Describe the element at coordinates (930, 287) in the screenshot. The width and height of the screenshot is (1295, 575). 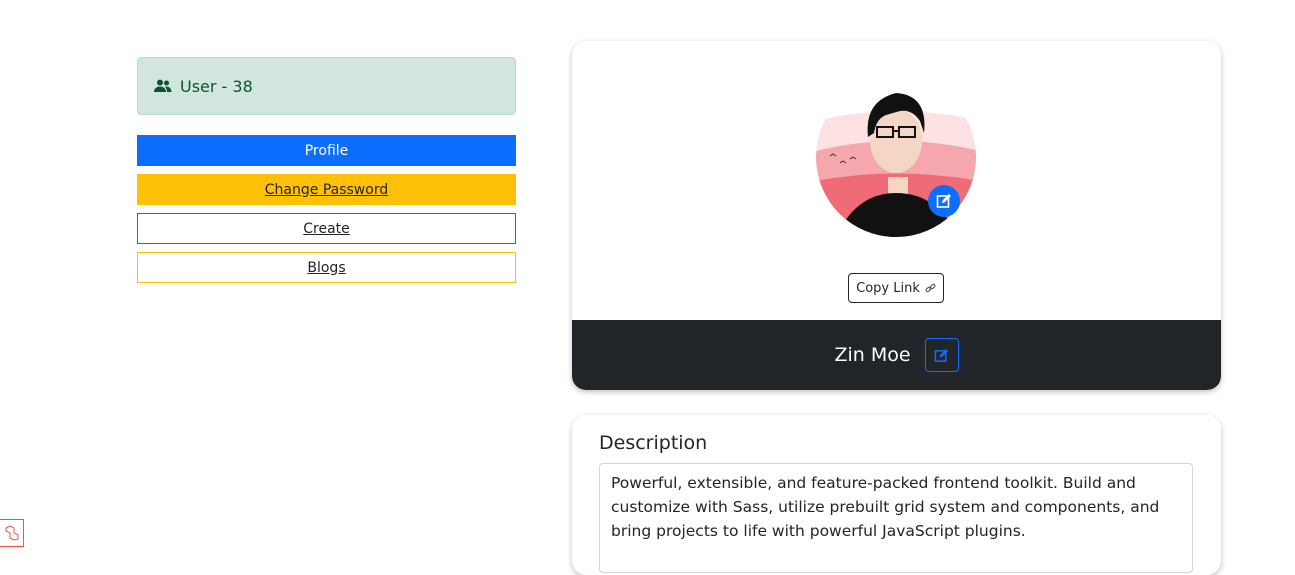
I see `link-icon` at that location.